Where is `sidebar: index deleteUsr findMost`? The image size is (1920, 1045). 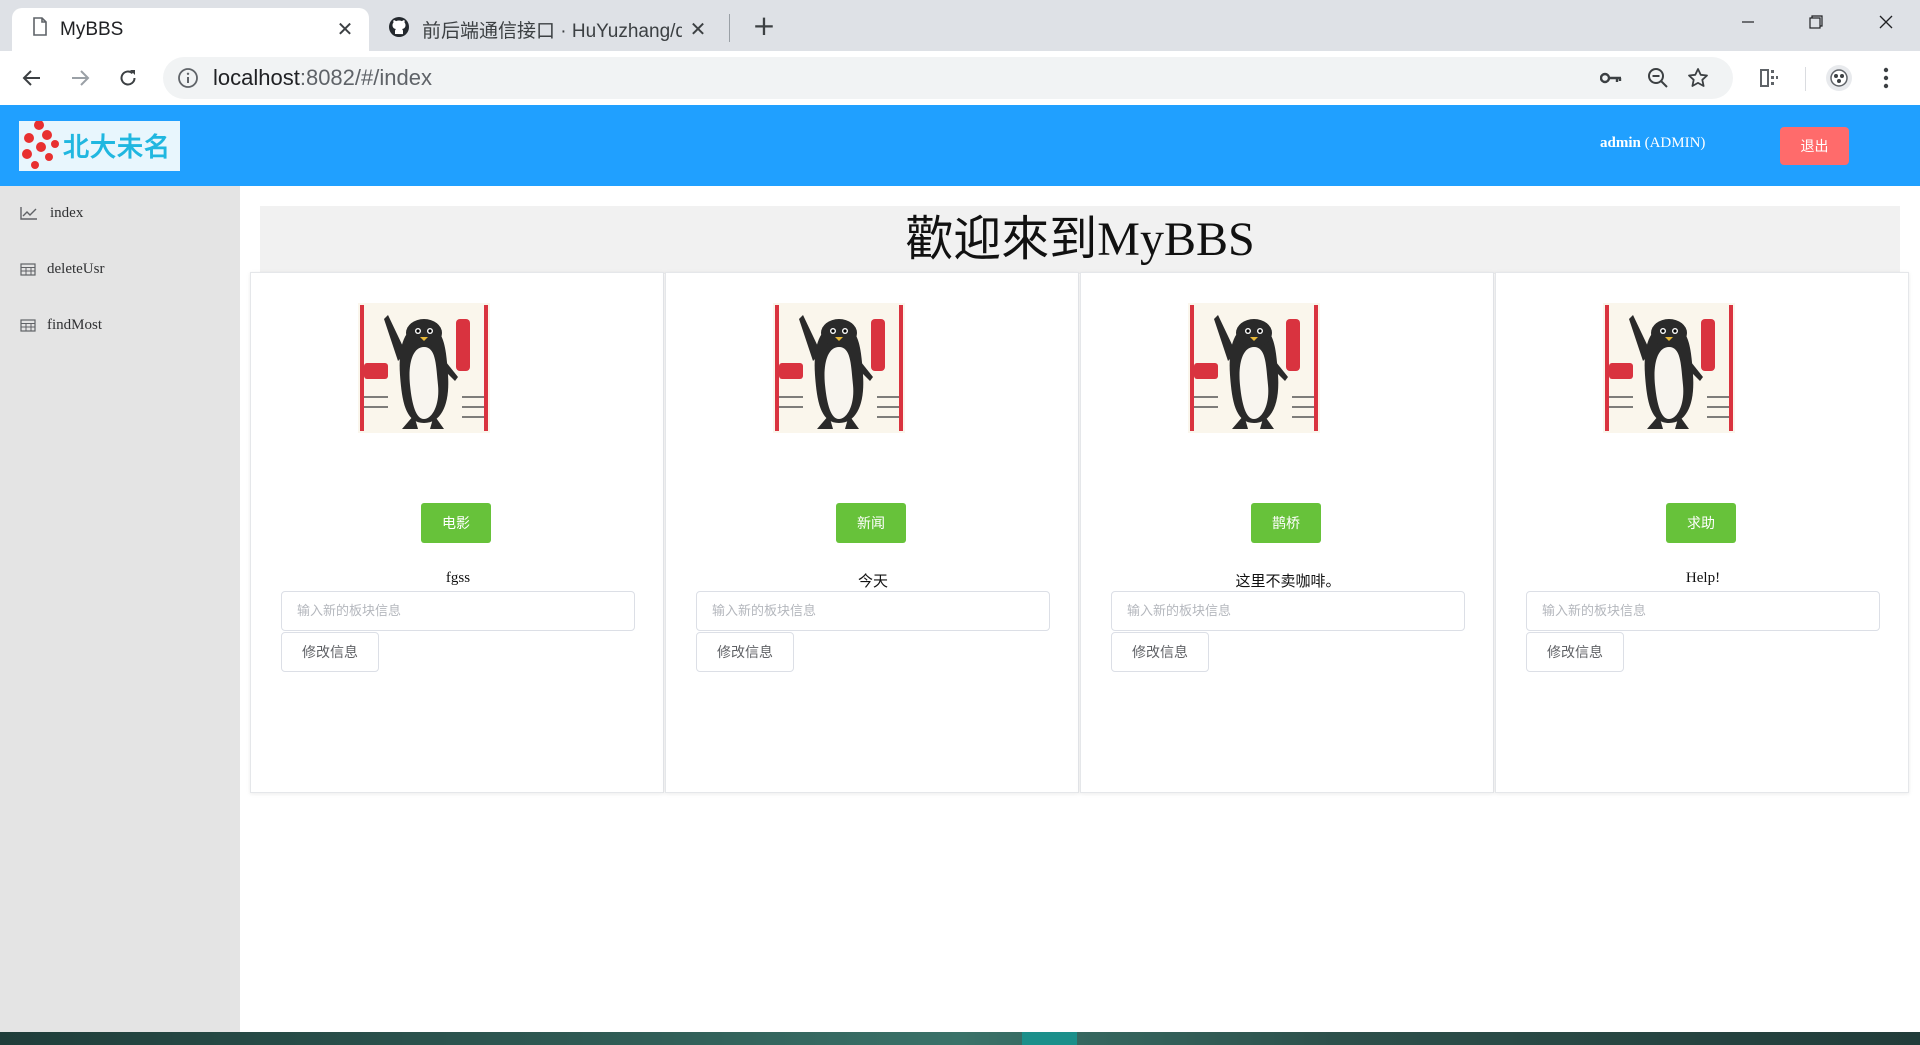 sidebar: index deleteUsr findMost is located at coordinates (120, 609).